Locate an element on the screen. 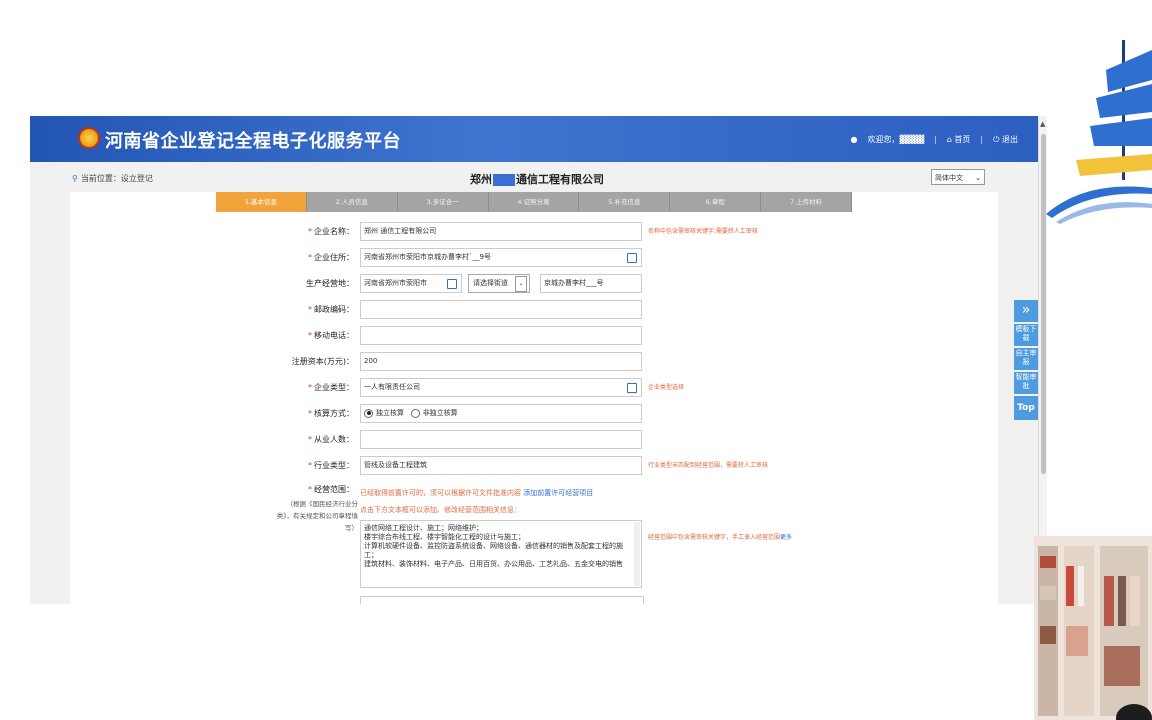  scope-label: * 经营范围： is located at coordinates (331, 489).